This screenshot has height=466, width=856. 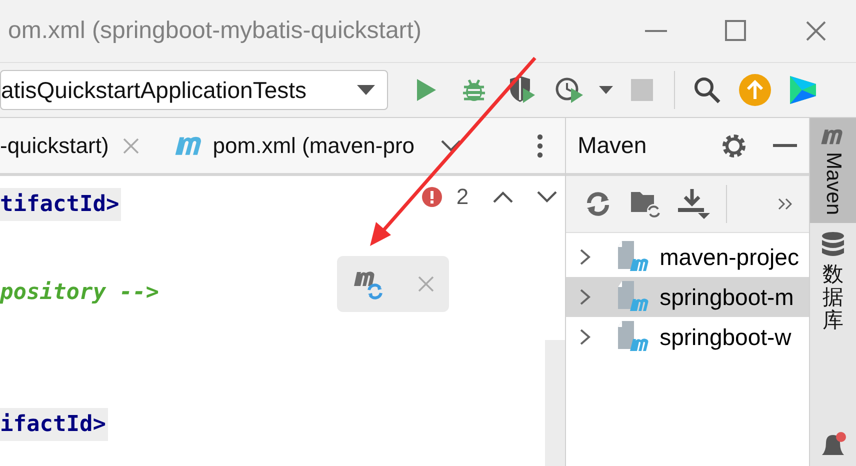 I want to click on window-title: om.xml (springboot-mybatis-quickstart), so click(x=215, y=31).